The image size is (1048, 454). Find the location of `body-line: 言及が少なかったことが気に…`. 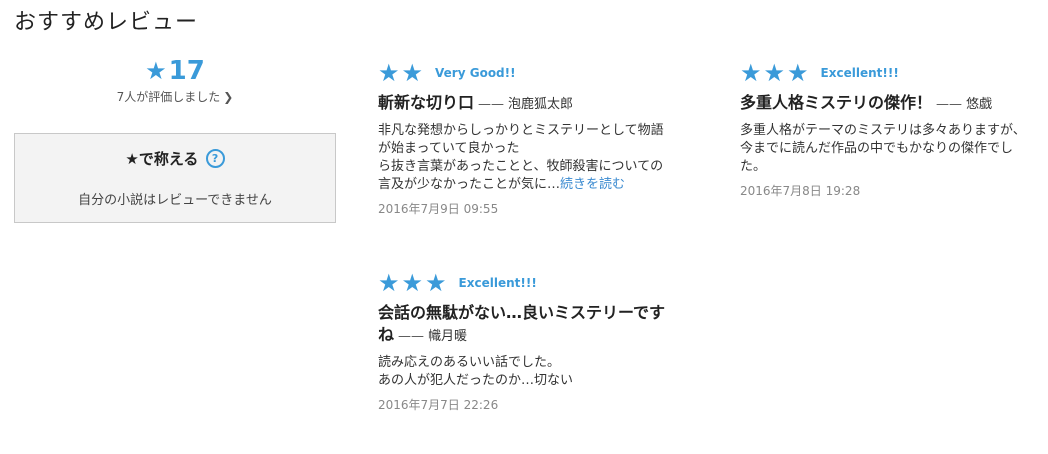

body-line: 言及が少なかったことが気に… is located at coordinates (469, 184).